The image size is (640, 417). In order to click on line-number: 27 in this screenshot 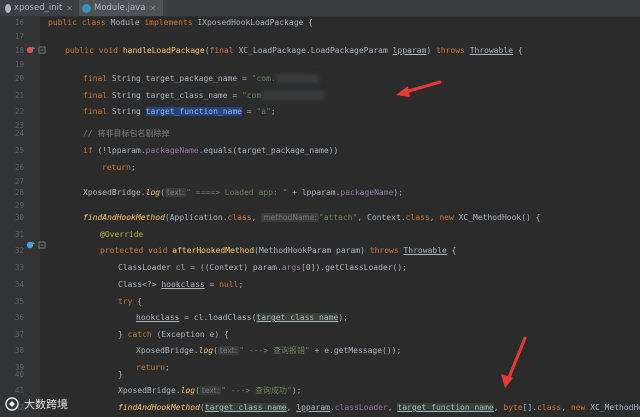, I will do `click(19, 181)`.